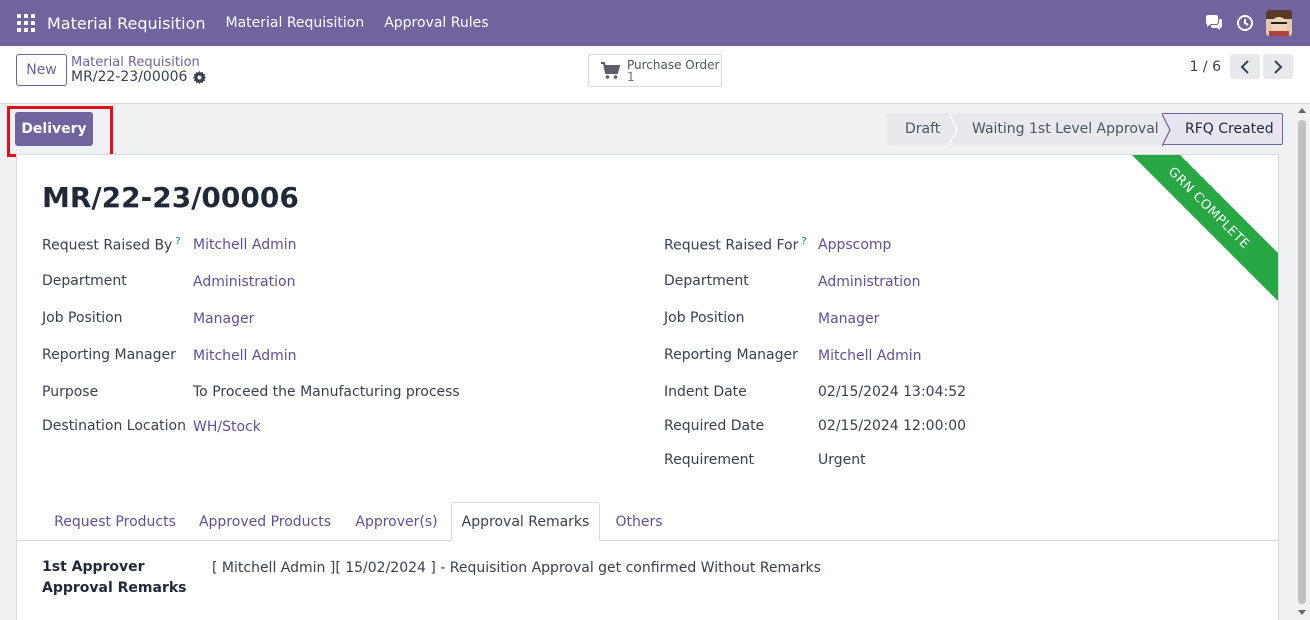 The width and height of the screenshot is (1310, 620). I want to click on value-department: Administration, so click(244, 282).